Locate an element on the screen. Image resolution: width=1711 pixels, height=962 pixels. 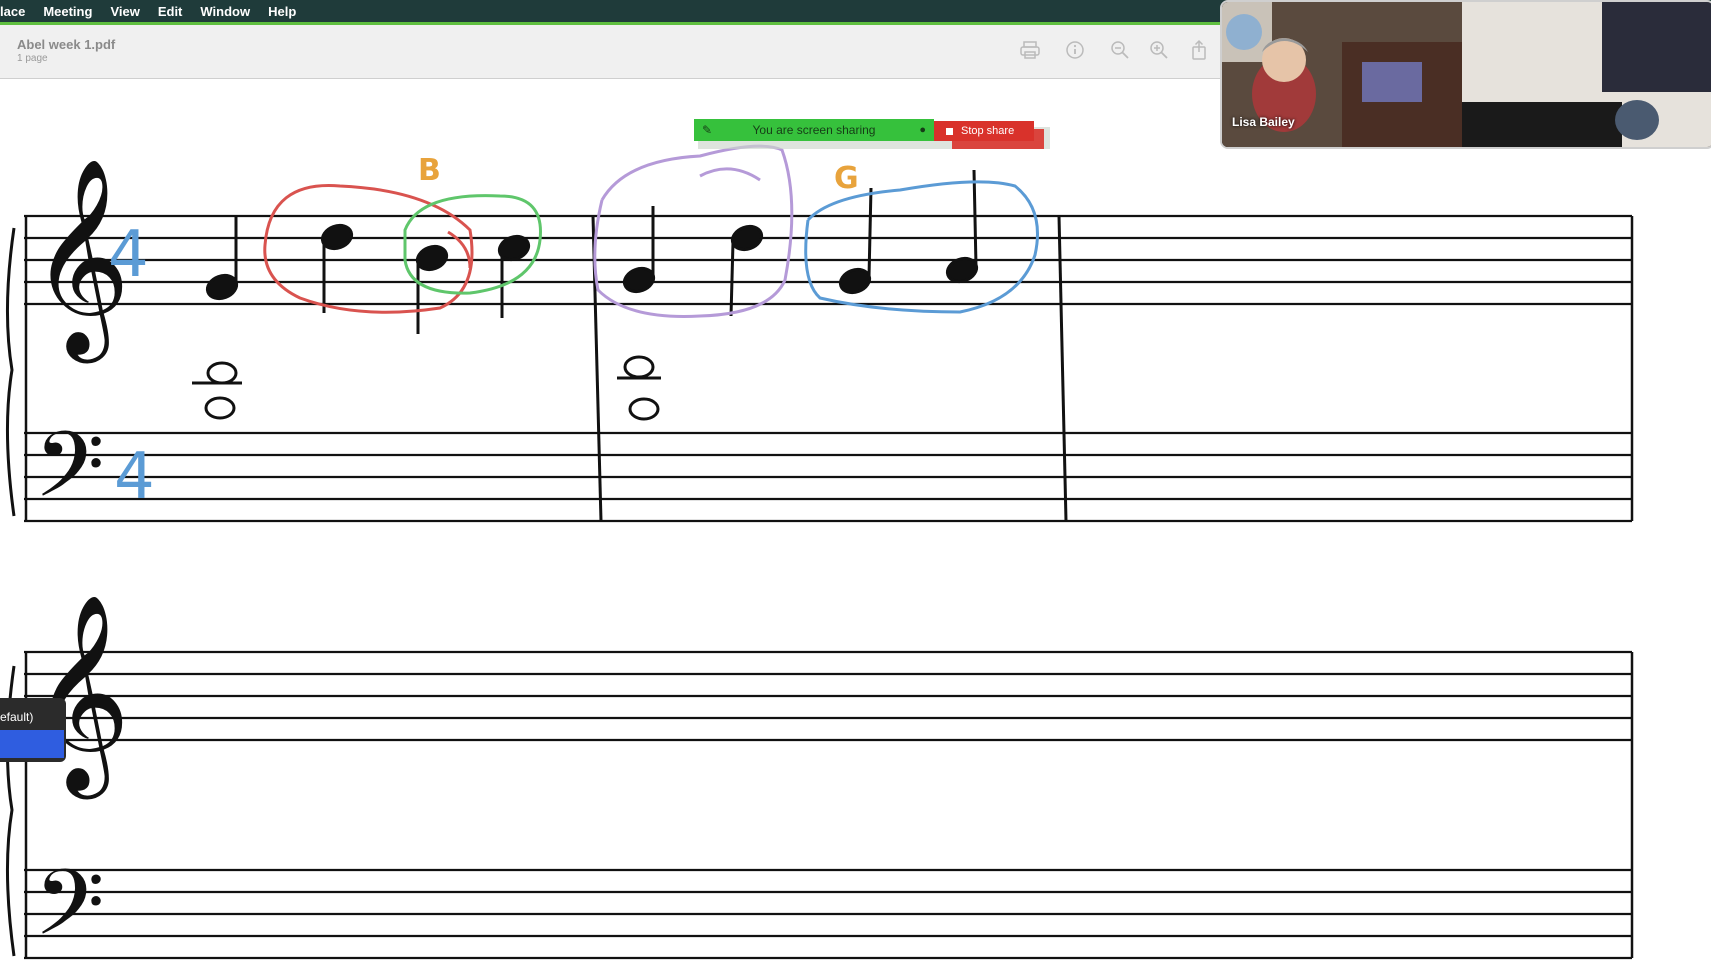
stop-icon is located at coordinates (949, 131).